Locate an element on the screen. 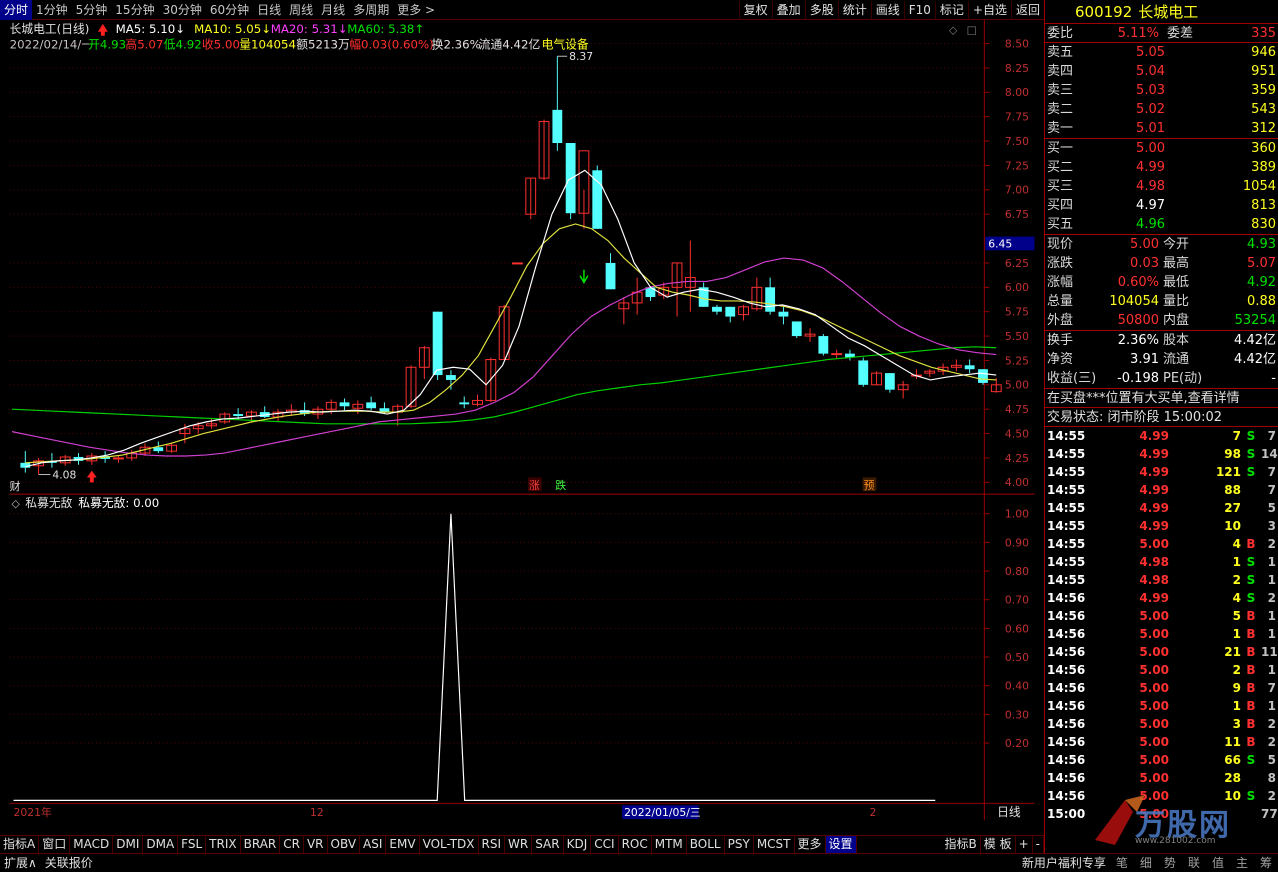 Image resolution: width=1278 pixels, height=872 pixels. indicator-tab-8: CR is located at coordinates (292, 844).